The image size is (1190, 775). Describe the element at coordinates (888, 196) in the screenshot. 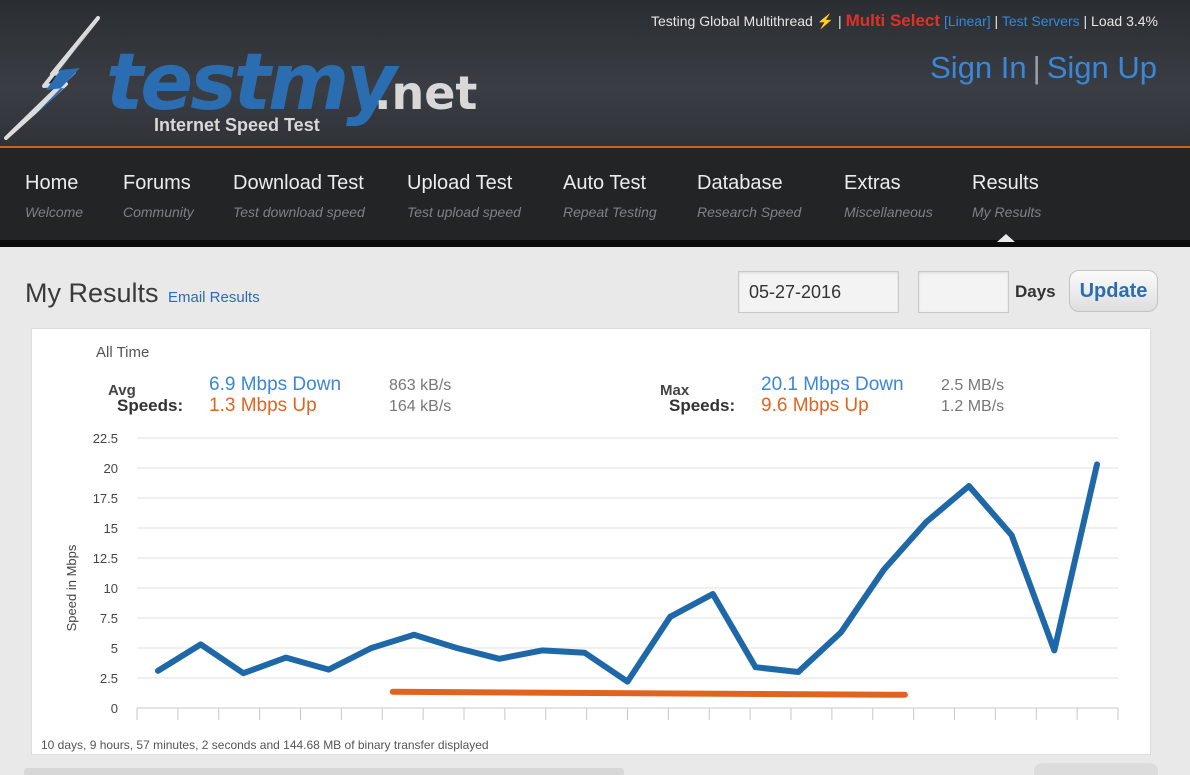

I see `nav-item-extras: Extras Miscellaneous` at that location.